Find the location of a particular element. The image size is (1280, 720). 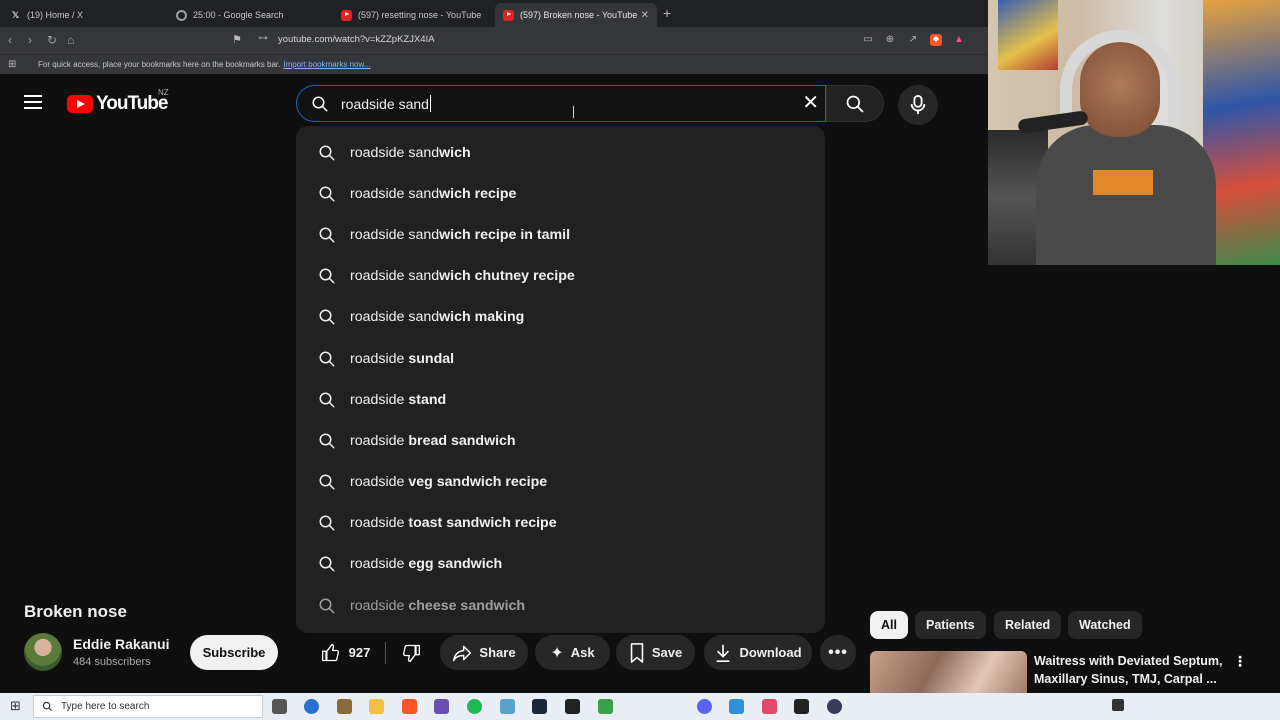

share-button: Share is located at coordinates (484, 652).